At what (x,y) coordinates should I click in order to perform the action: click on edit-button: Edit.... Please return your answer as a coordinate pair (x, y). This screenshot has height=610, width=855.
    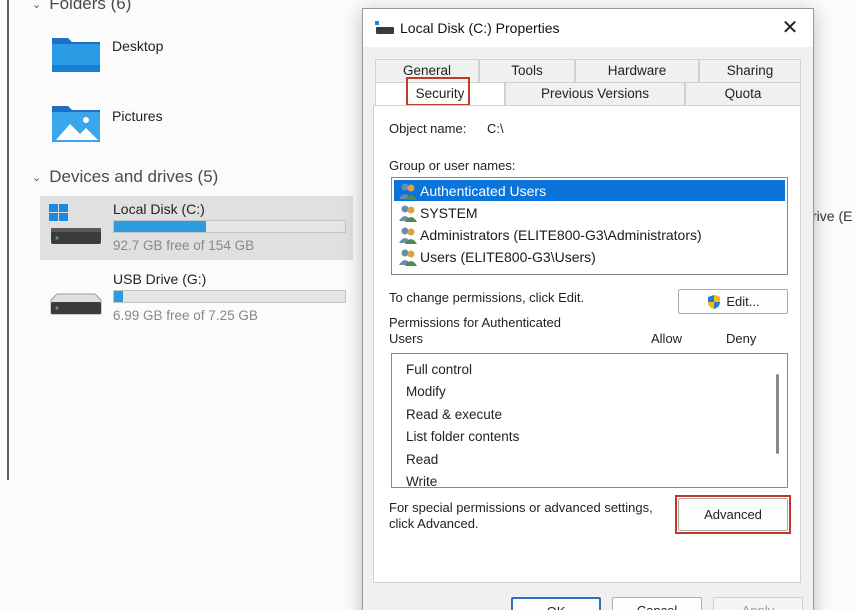
    Looking at the image, I should click on (733, 301).